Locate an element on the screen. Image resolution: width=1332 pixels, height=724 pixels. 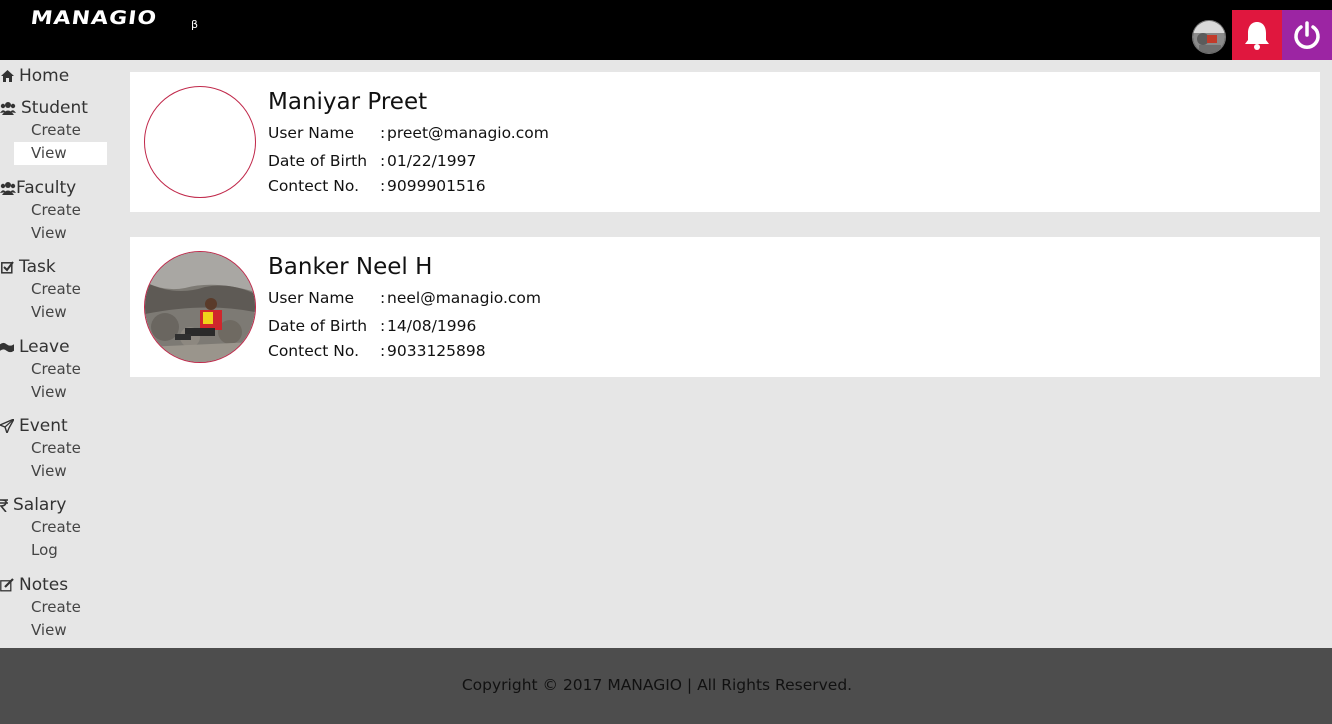
event-view-link: View is located at coordinates (40, 471).